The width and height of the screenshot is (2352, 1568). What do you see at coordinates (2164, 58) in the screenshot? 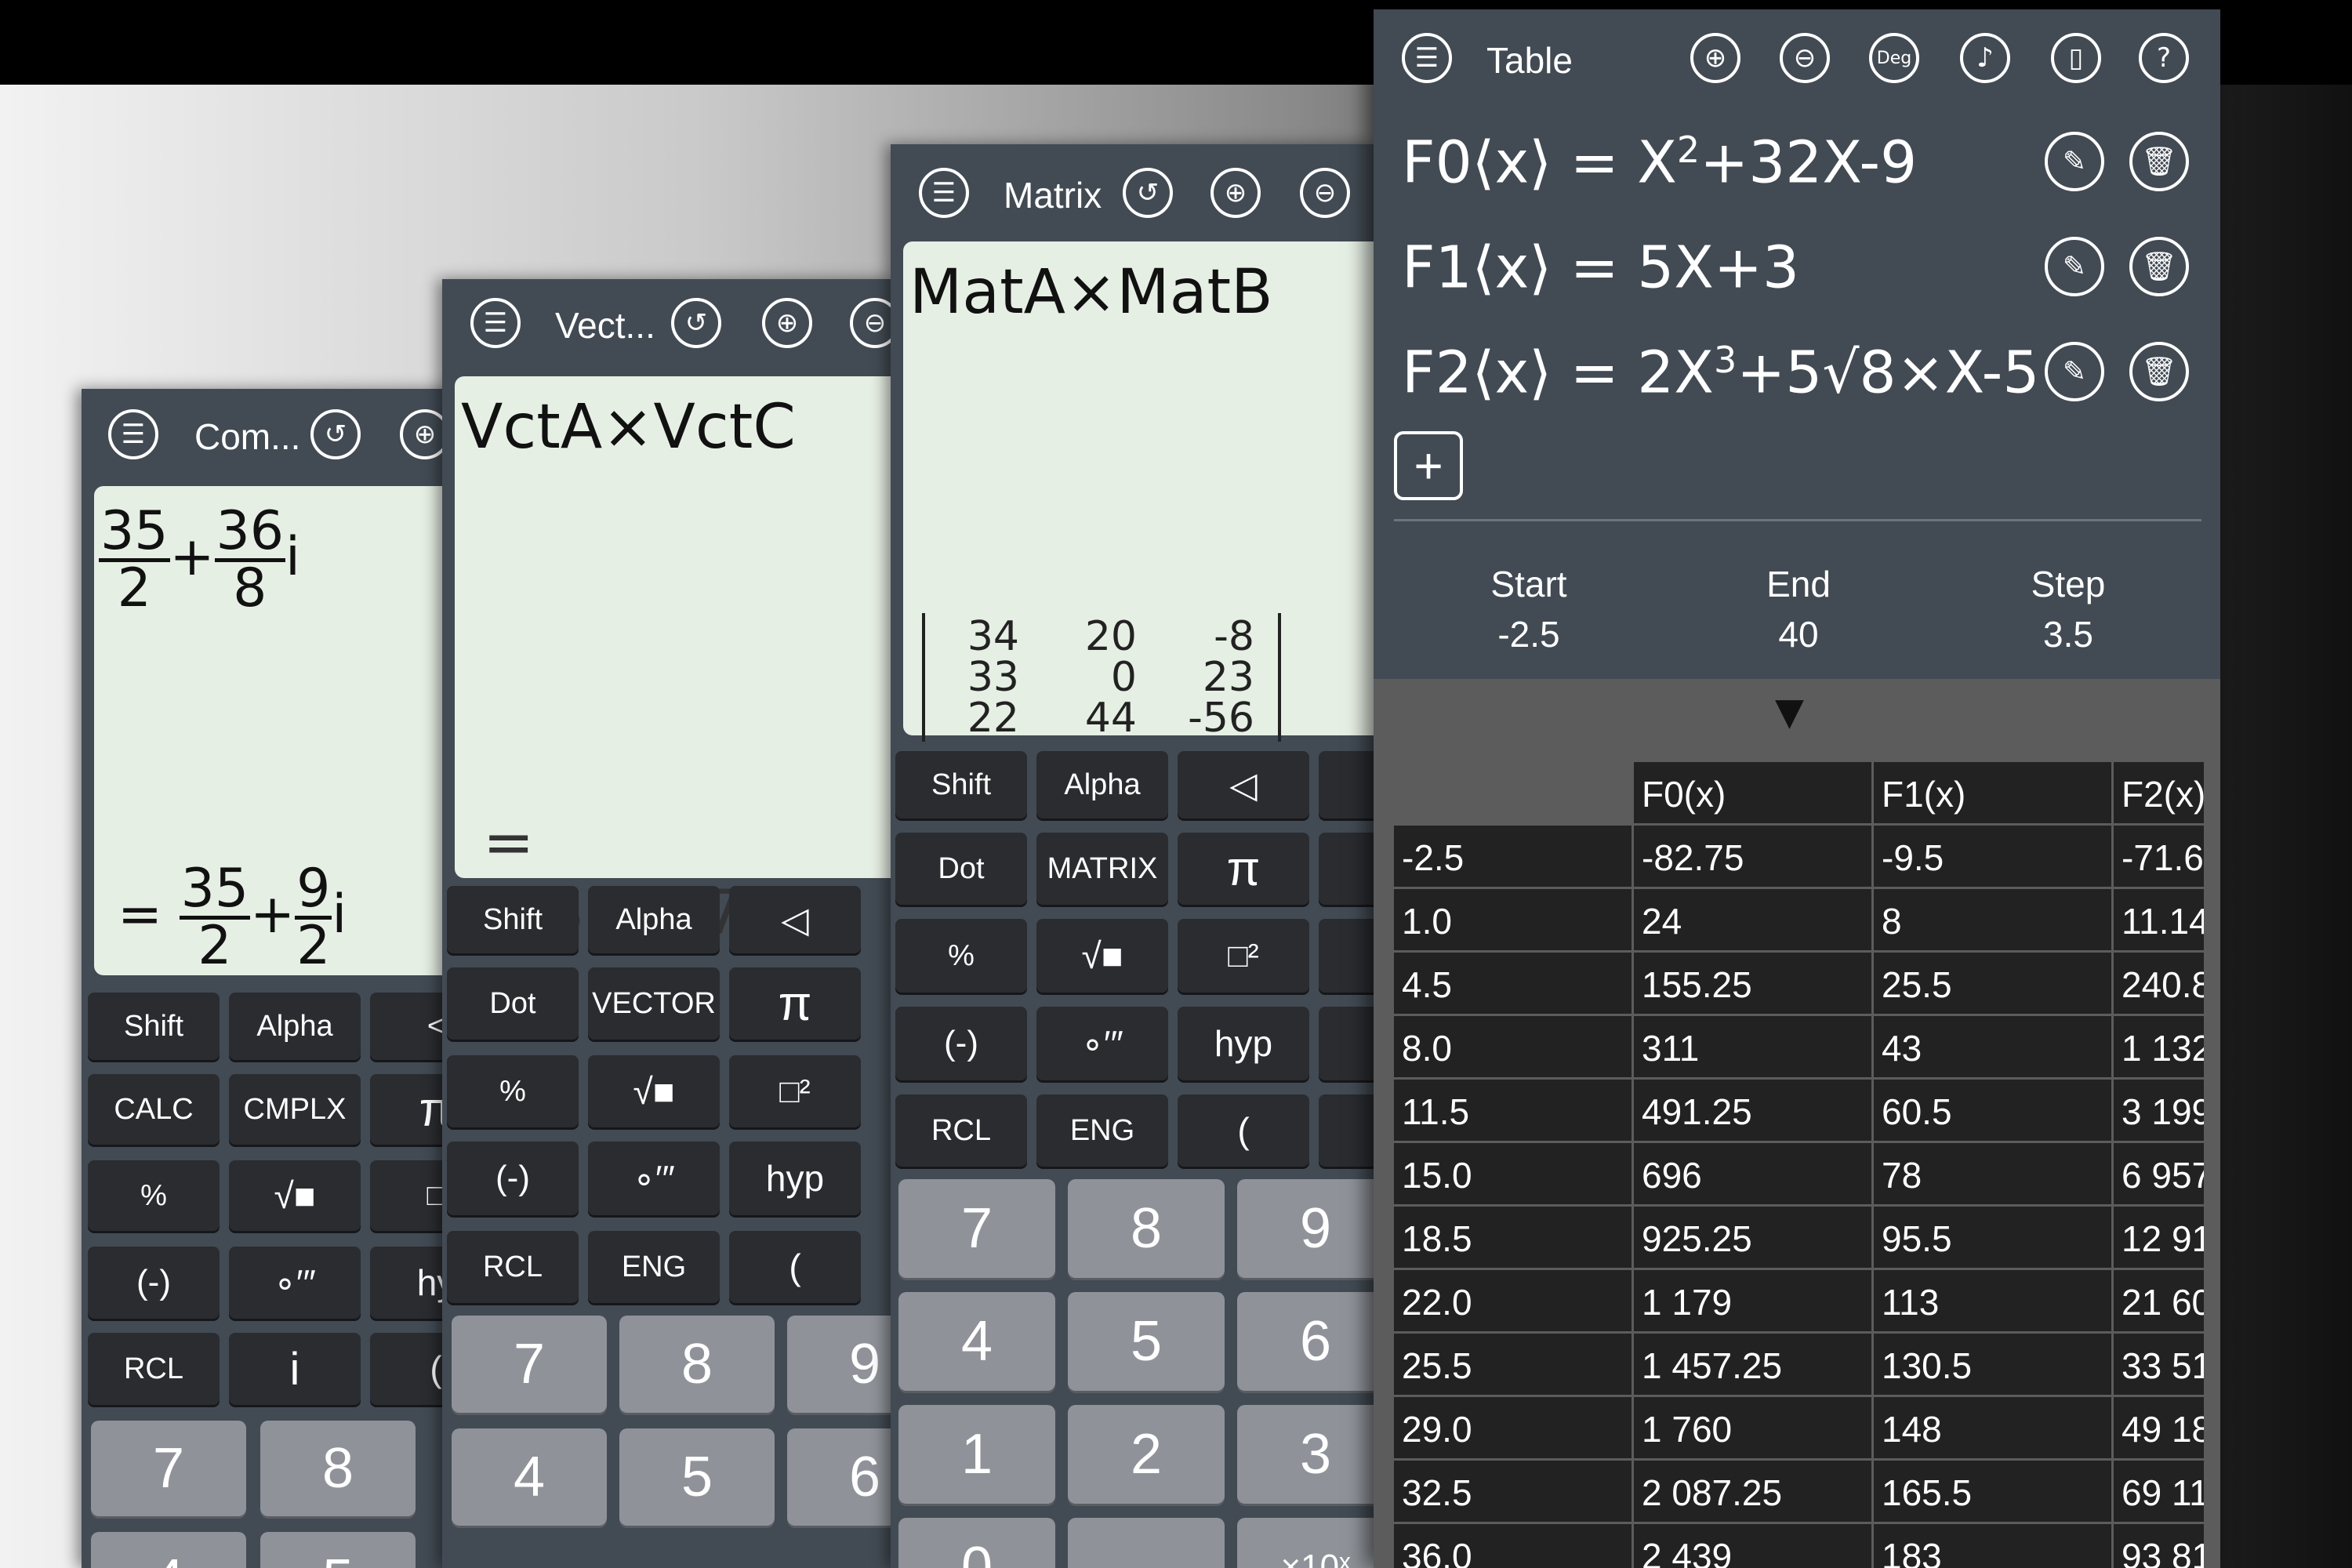
I see `help-icon: ?` at bounding box center [2164, 58].